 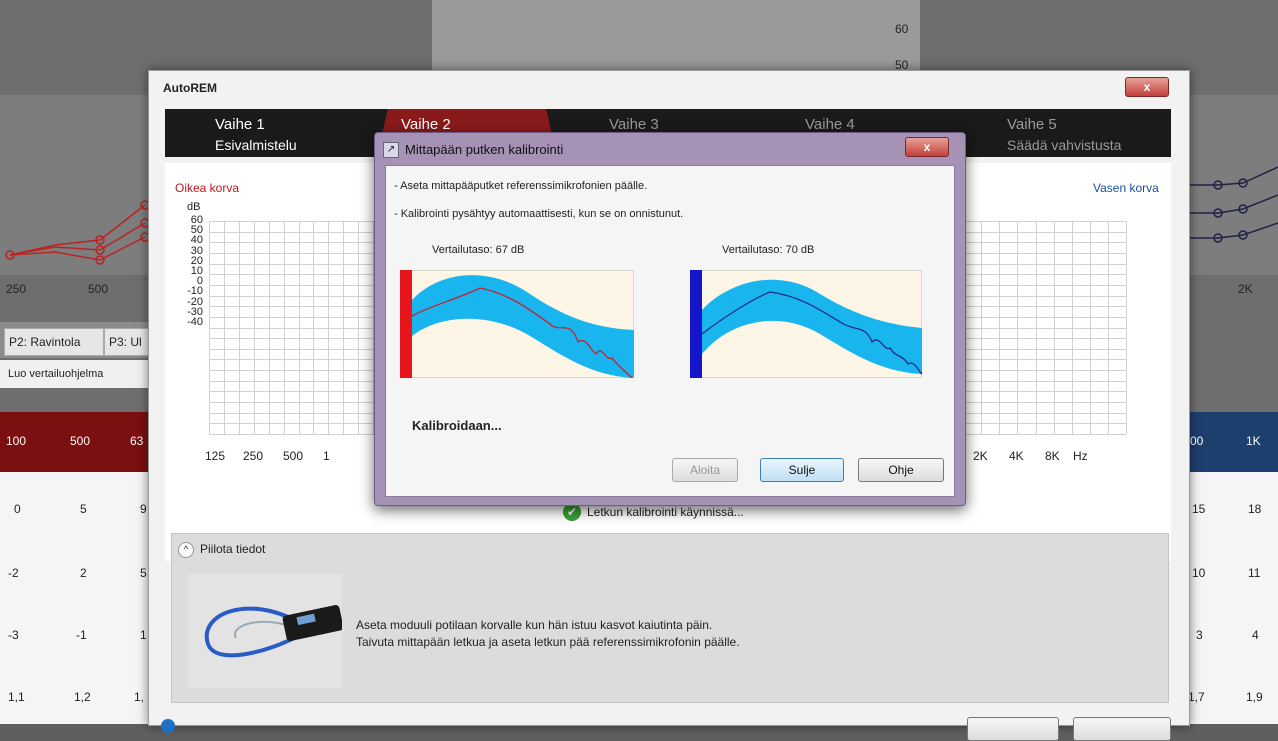 I want to click on step-5: Vaihe 5 Säädä vahvistusta, so click(x=1064, y=135).